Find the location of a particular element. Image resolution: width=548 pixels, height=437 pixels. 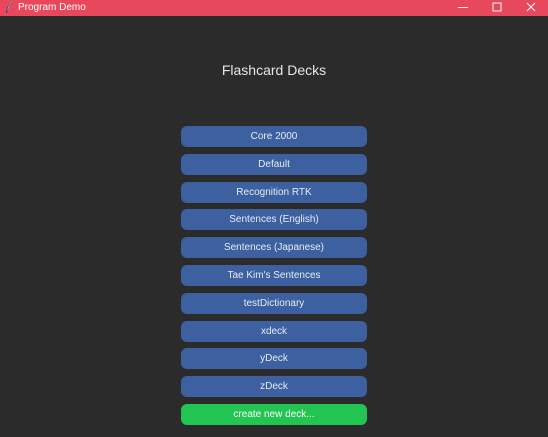

maximize-icon is located at coordinates (497, 8).